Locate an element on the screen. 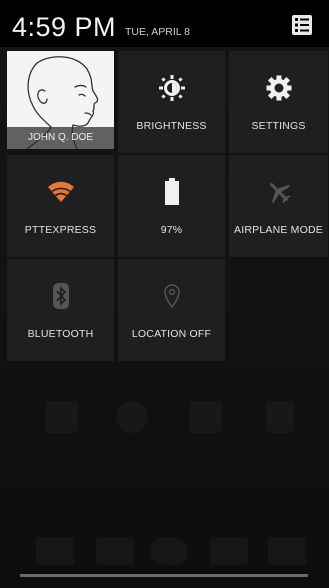 The image size is (329, 588). drag-handle is located at coordinates (164, 575).